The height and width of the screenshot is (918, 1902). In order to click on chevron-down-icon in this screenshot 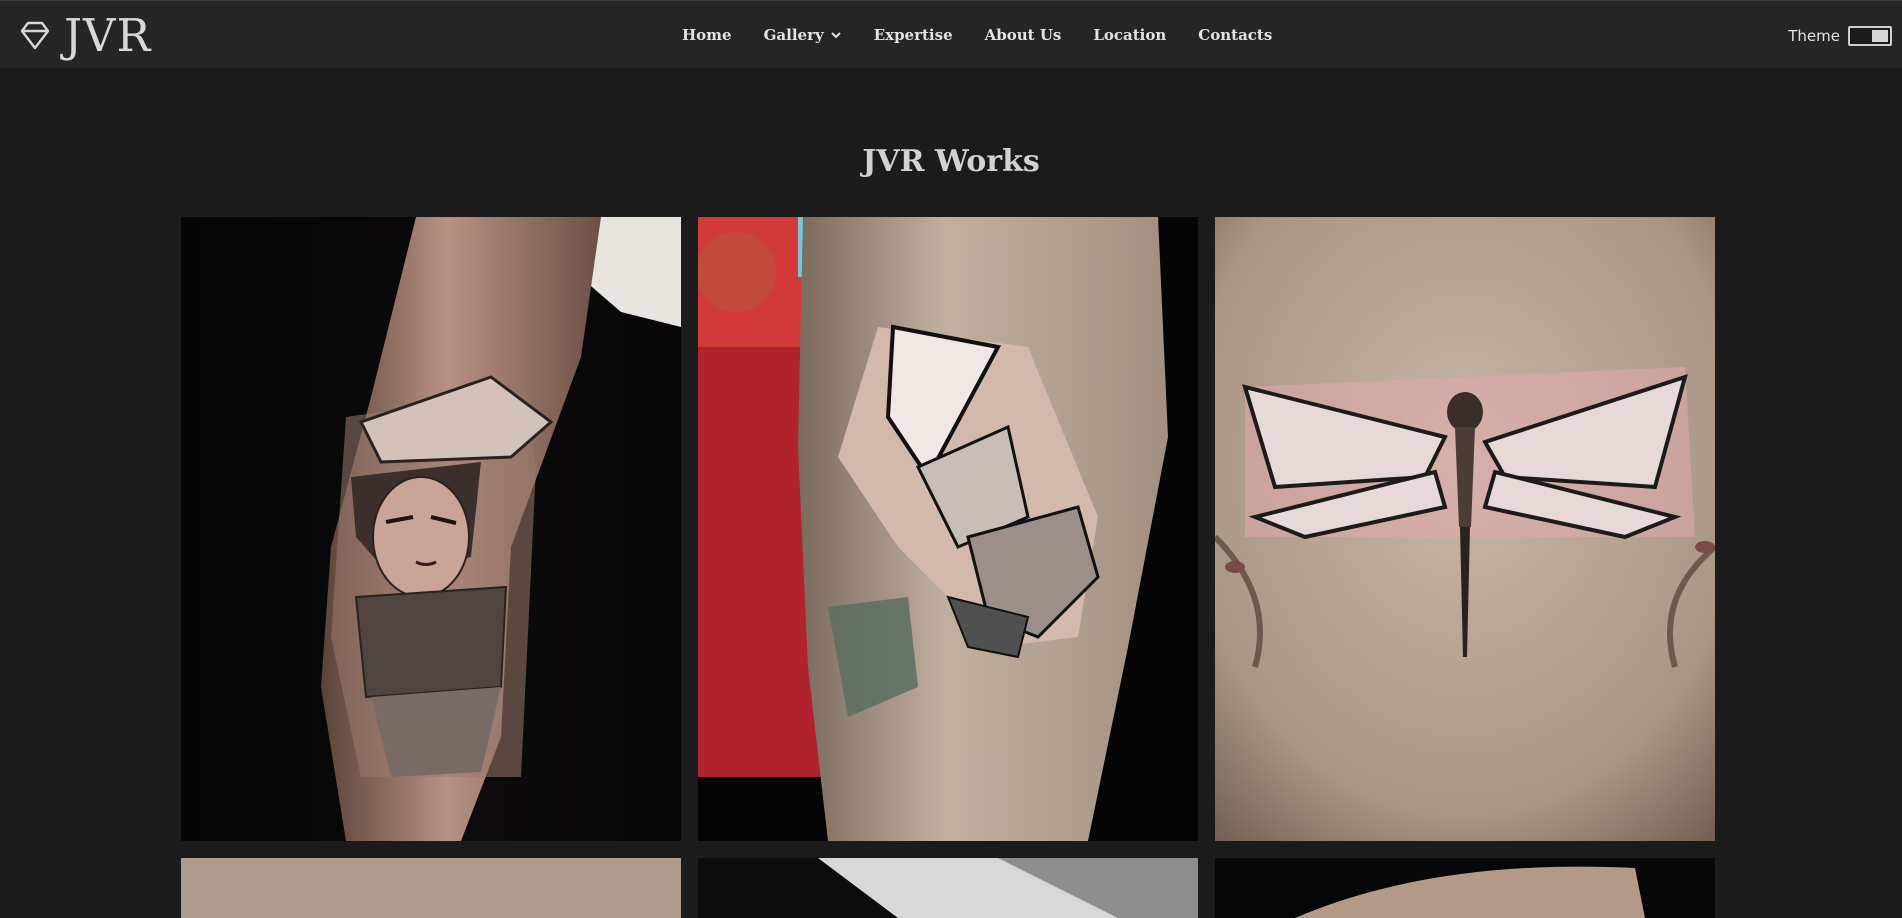, I will do `click(835, 35)`.